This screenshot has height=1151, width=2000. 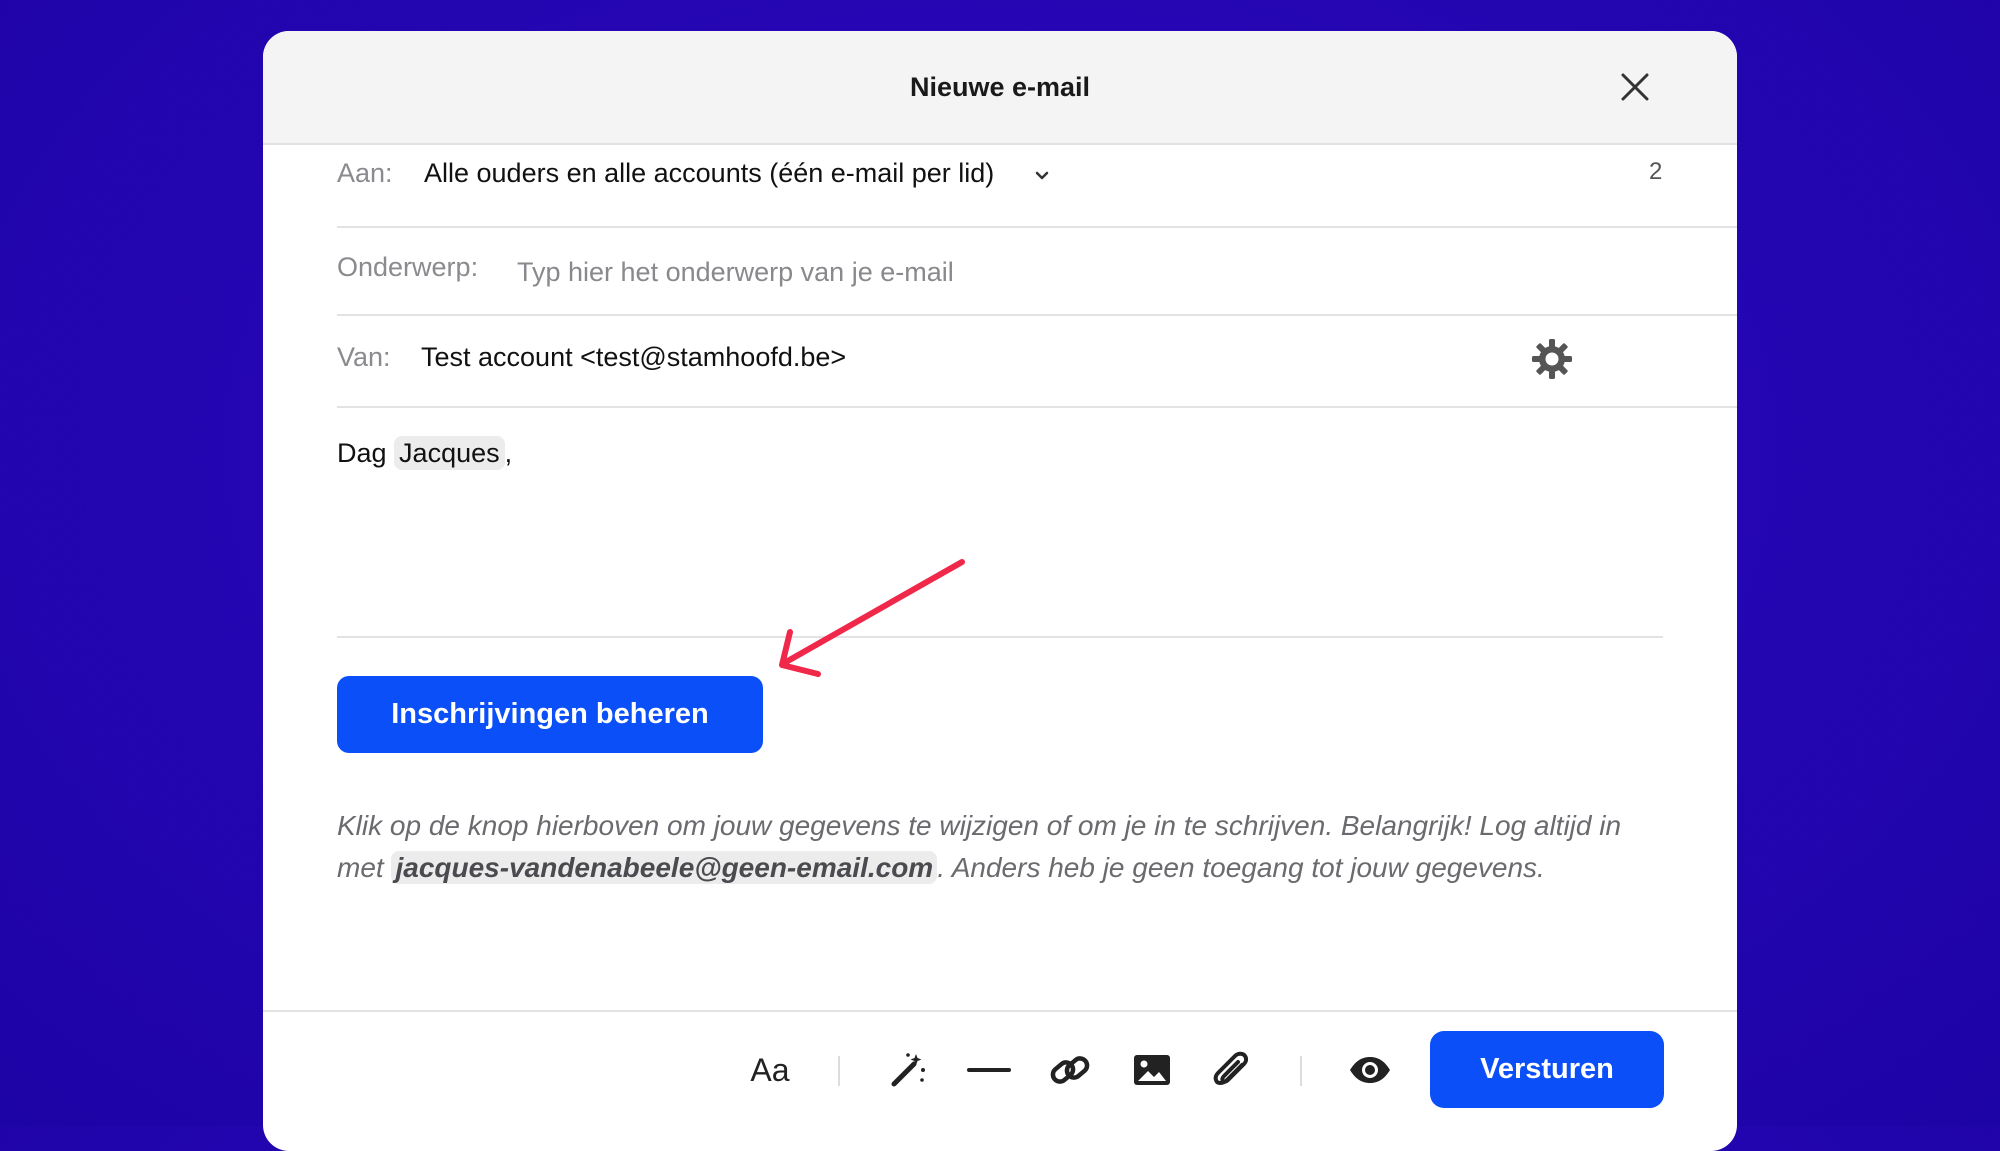 I want to click on from-label: Van:, so click(x=364, y=357).